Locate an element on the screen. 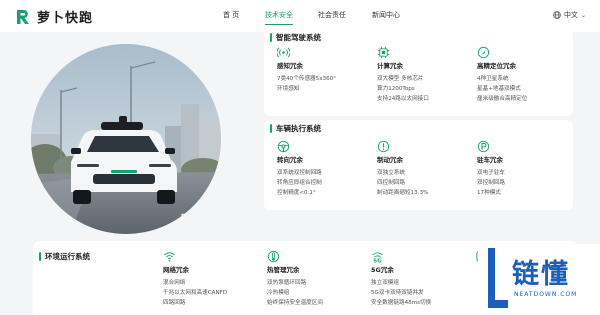 Image resolution: width=600 pixels, height=315 pixels. parking-icon is located at coordinates (483, 146).